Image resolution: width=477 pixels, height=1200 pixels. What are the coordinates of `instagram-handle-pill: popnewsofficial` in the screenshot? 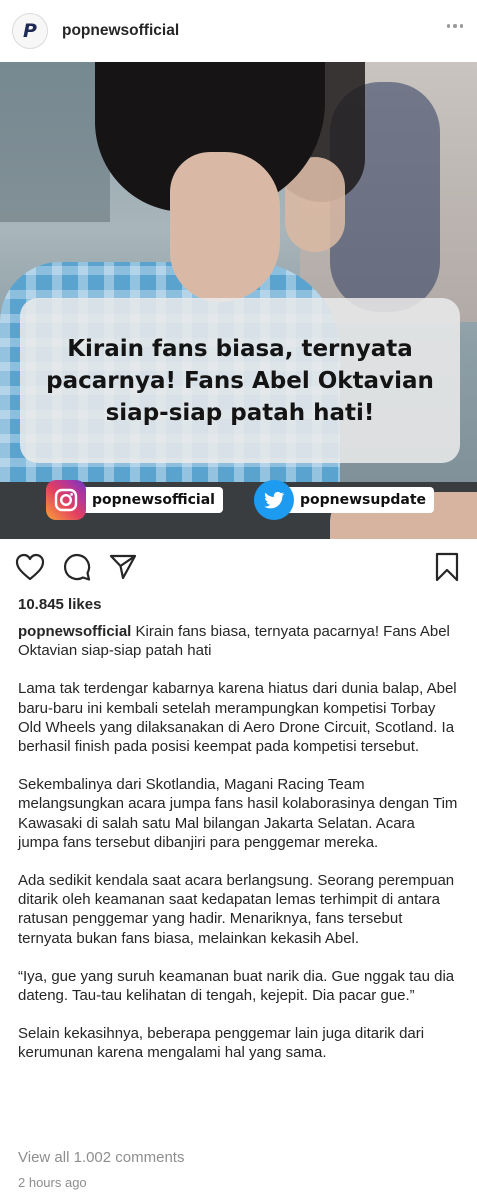 It's located at (145, 500).